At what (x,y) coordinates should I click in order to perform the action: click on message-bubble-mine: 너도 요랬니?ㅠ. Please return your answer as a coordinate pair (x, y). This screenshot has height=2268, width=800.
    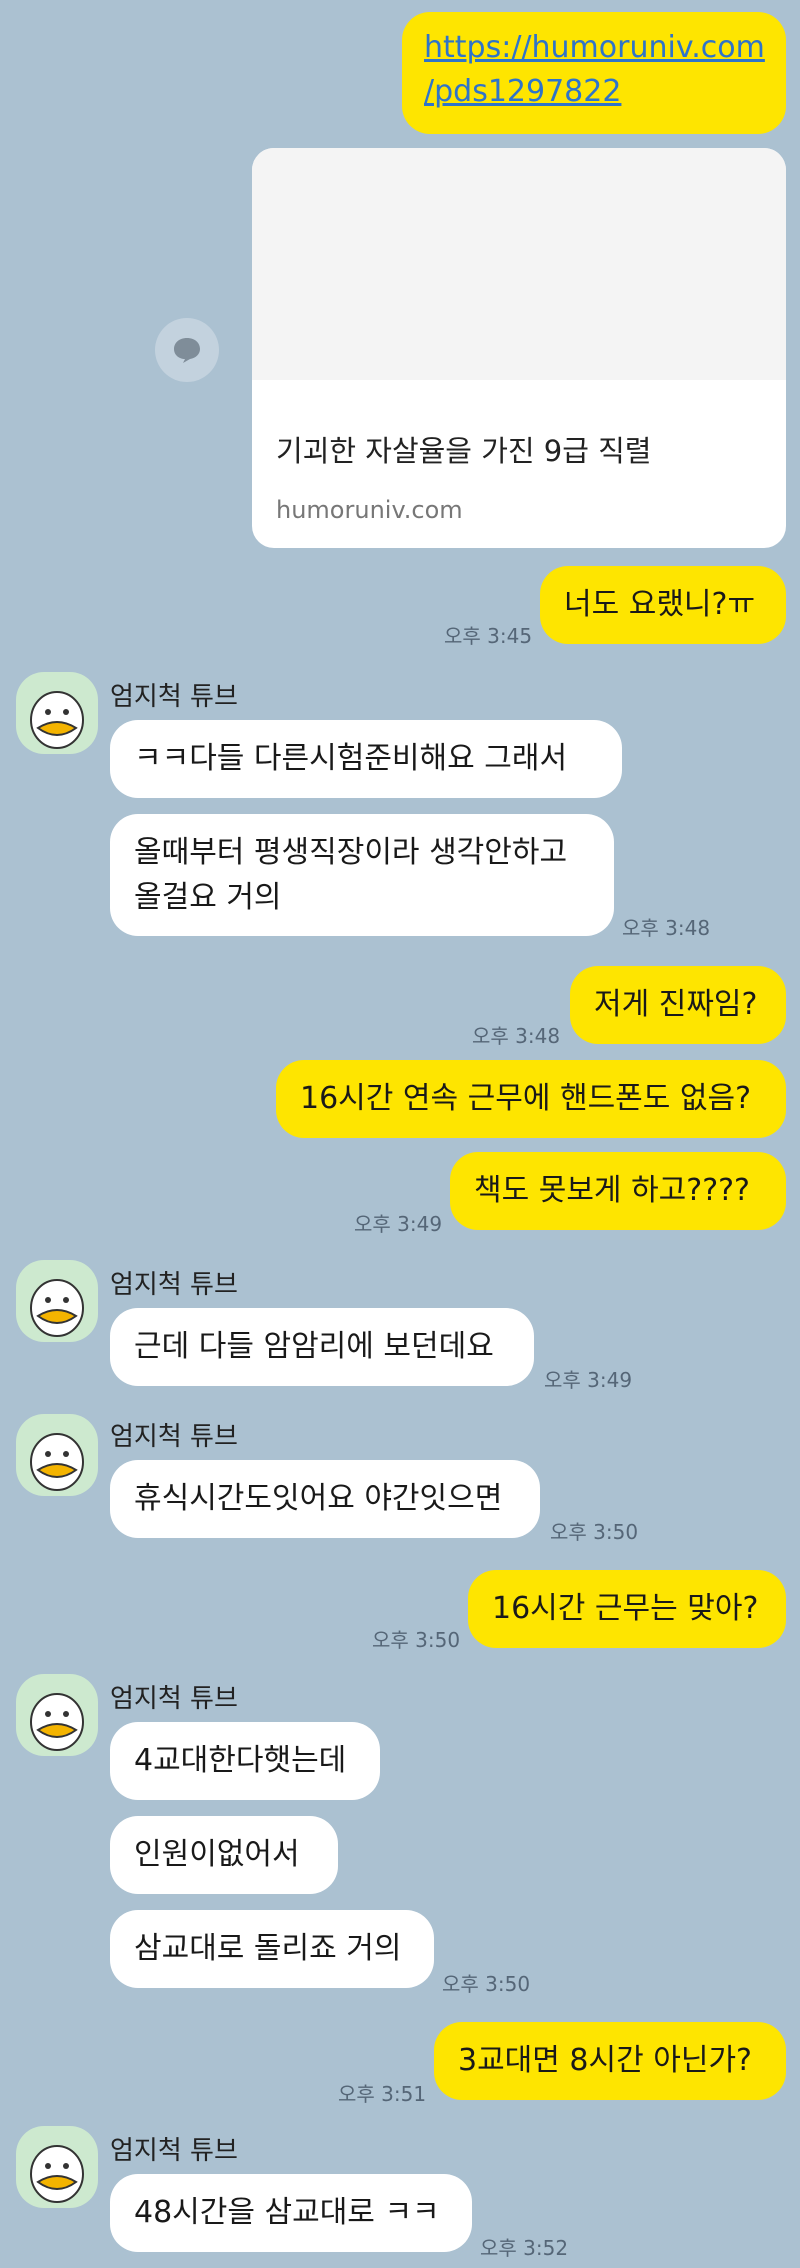
    Looking at the image, I should click on (663, 605).